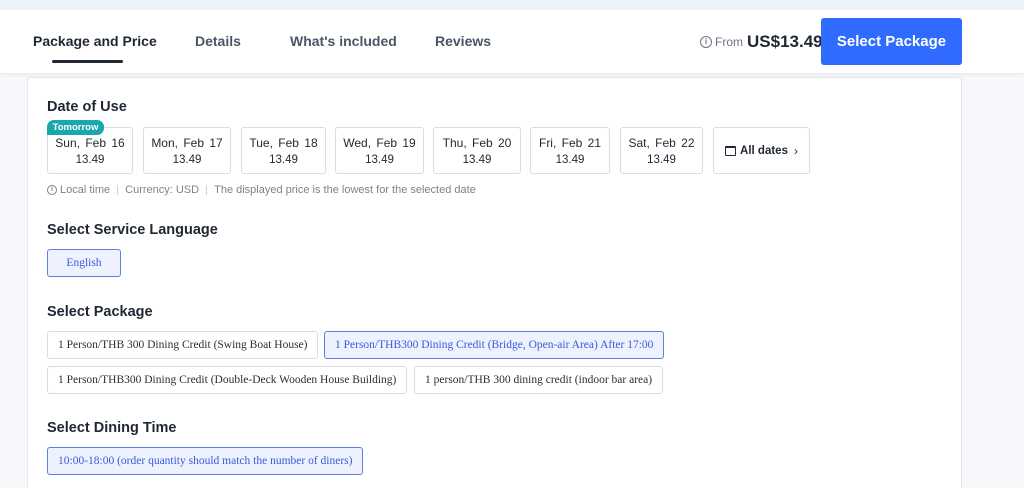 The width and height of the screenshot is (1024, 488). I want to click on tab-package-and-price: Package and Price, so click(95, 41).